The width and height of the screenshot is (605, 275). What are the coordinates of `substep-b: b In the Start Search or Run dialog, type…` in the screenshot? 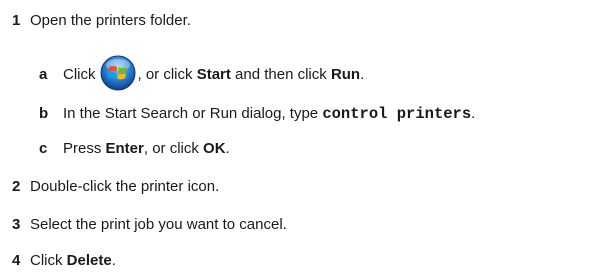 It's located at (257, 114).